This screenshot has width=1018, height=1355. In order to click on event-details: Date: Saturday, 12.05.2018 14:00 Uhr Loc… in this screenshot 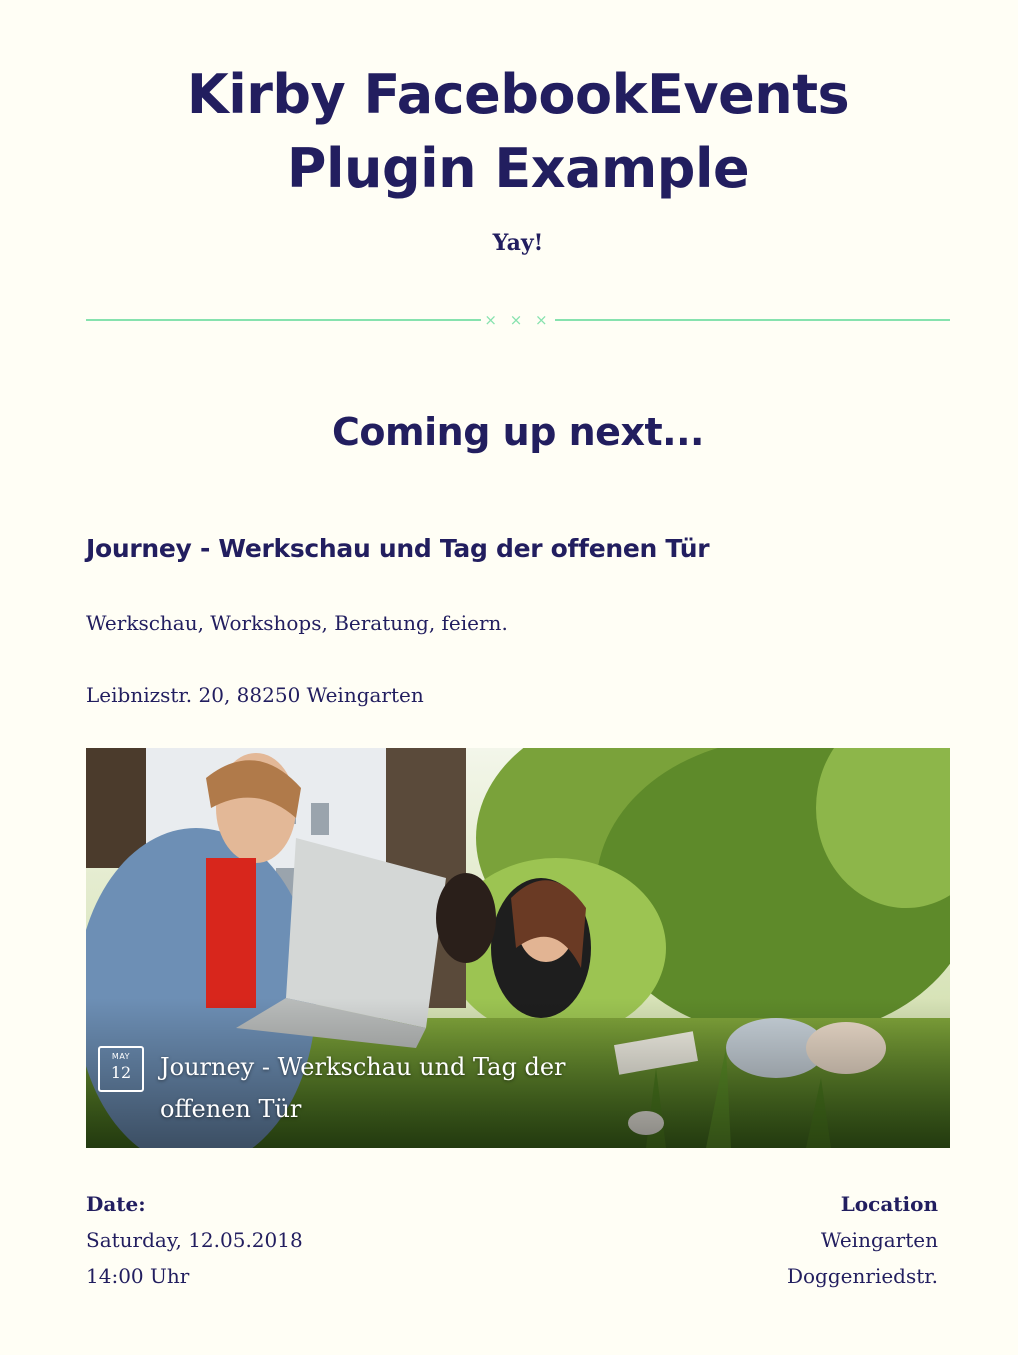, I will do `click(512, 1241)`.